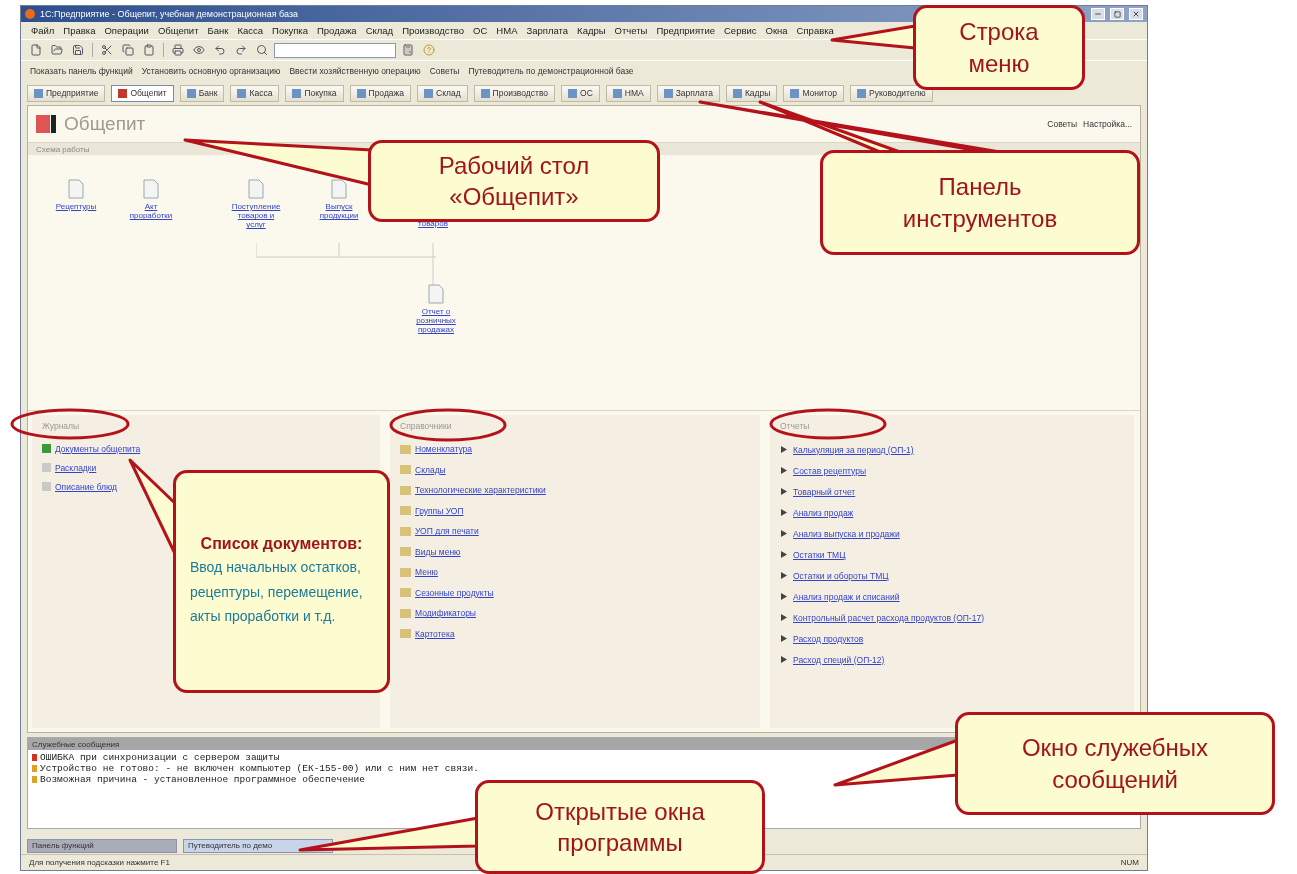 The height and width of the screenshot is (874, 1297). What do you see at coordinates (151, 211) in the screenshot?
I see `scheme-link: Акт проработки` at bounding box center [151, 211].